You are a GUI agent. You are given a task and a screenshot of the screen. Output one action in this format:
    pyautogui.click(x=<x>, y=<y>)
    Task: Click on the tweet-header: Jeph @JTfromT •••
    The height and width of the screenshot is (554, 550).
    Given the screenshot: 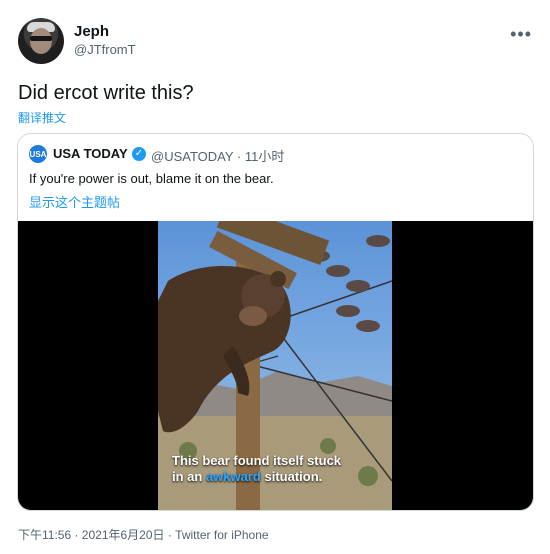 What is the action you would take?
    pyautogui.click(x=275, y=41)
    